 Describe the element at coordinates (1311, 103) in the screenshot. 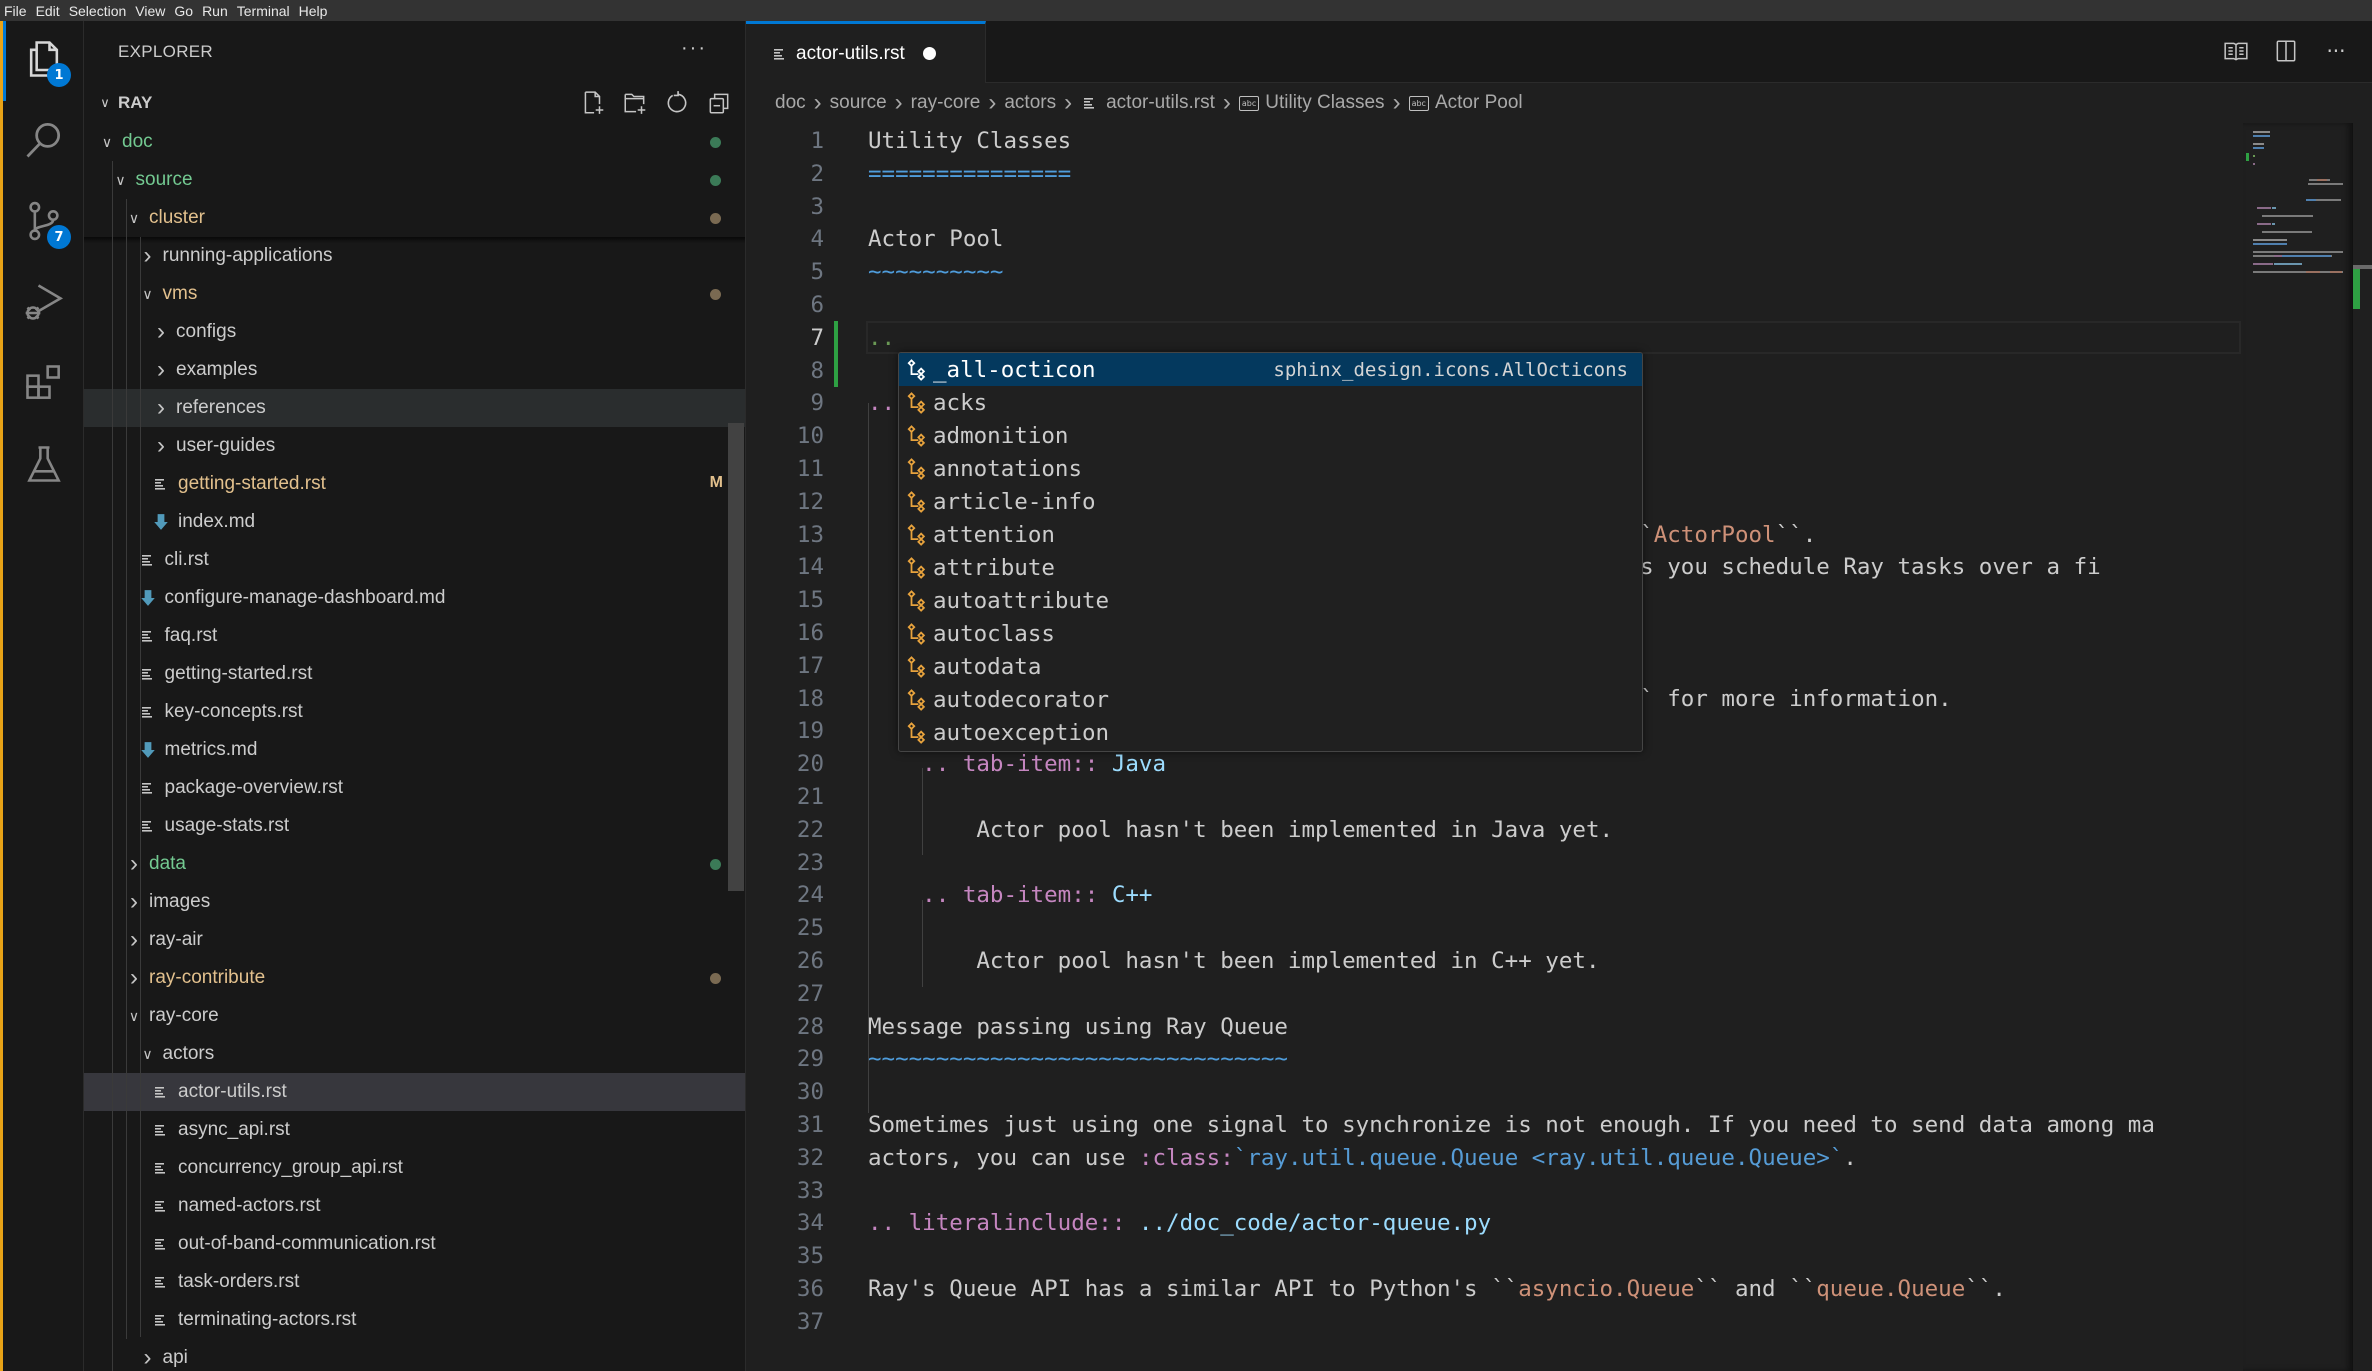

I see `breadcrumb-item: abc Utility Classes` at that location.